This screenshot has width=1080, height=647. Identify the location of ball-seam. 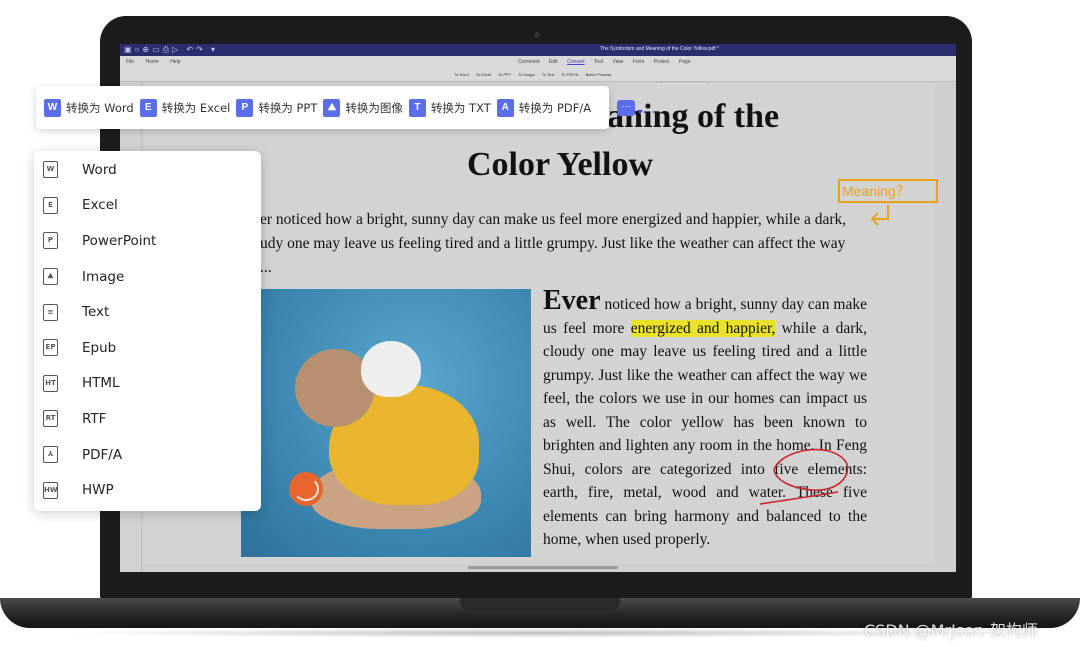
(306, 489).